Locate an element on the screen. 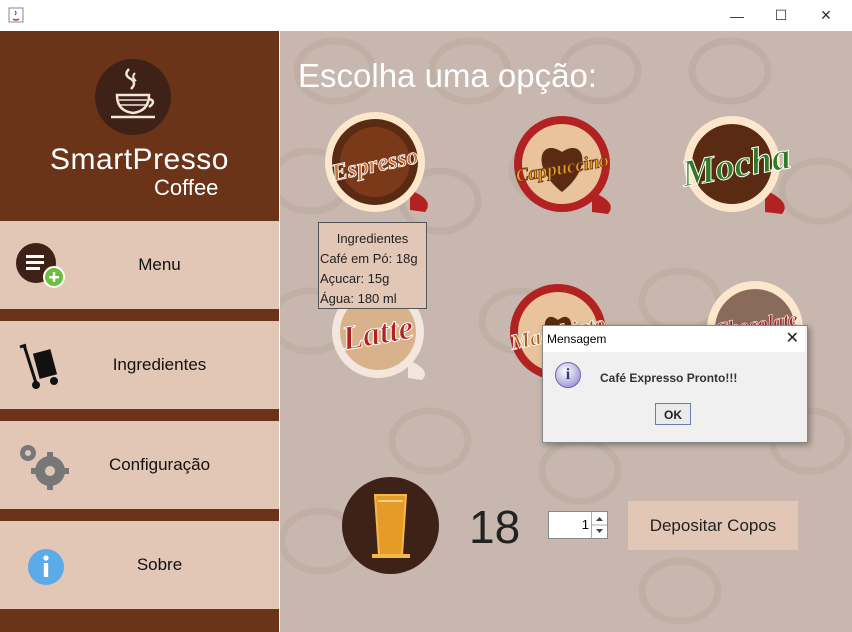  logo: SmartPresso Coffee is located at coordinates (139, 126).